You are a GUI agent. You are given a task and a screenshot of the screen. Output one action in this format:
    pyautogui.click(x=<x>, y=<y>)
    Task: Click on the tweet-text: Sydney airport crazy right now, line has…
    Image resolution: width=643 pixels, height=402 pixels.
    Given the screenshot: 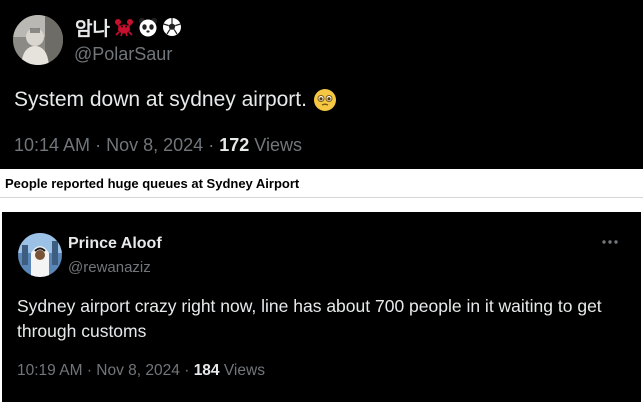 What is the action you would take?
    pyautogui.click(x=309, y=318)
    